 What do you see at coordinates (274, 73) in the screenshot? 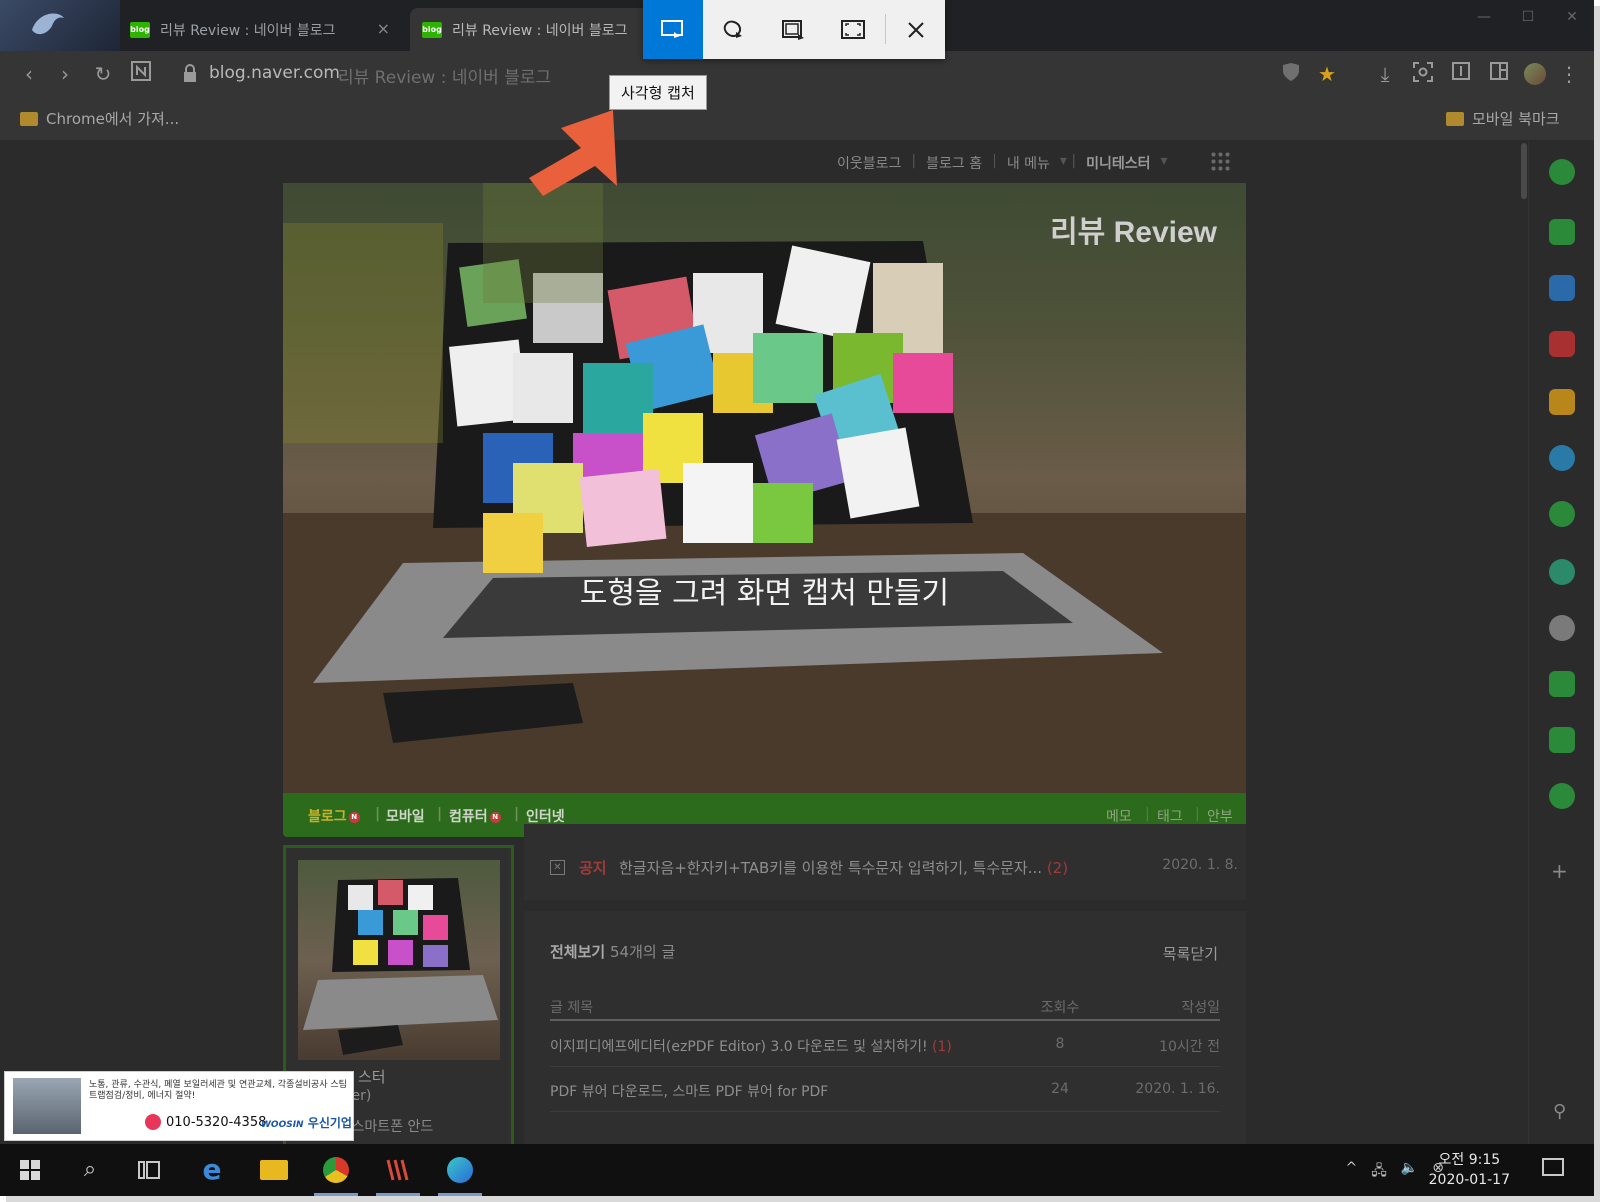
I see `url-host: blog.naver.com` at bounding box center [274, 73].